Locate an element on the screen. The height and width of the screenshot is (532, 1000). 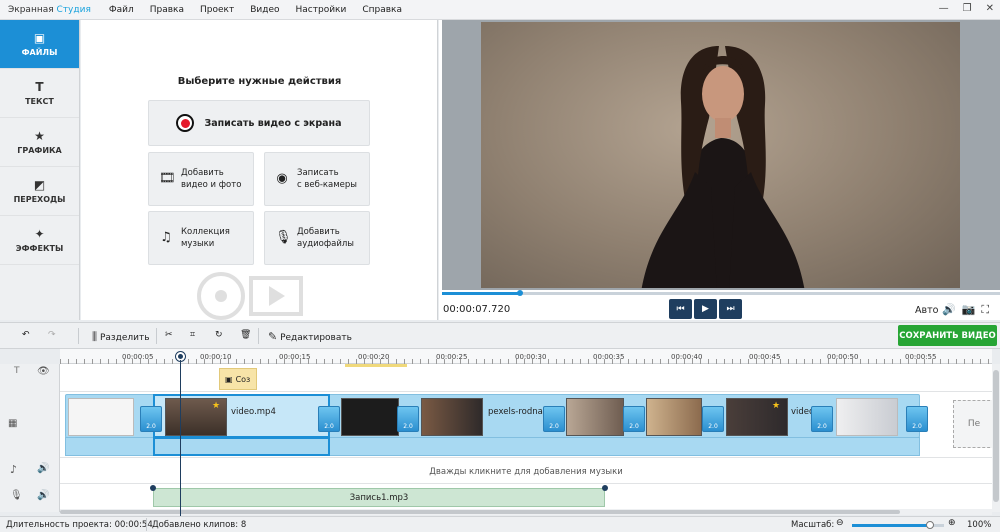
presenter-image is located at coordinates (723, 169).